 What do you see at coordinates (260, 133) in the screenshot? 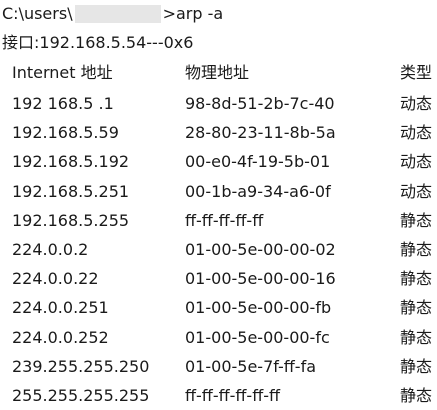
I see `mac-cell: 28-80-23-11-8b-5a` at bounding box center [260, 133].